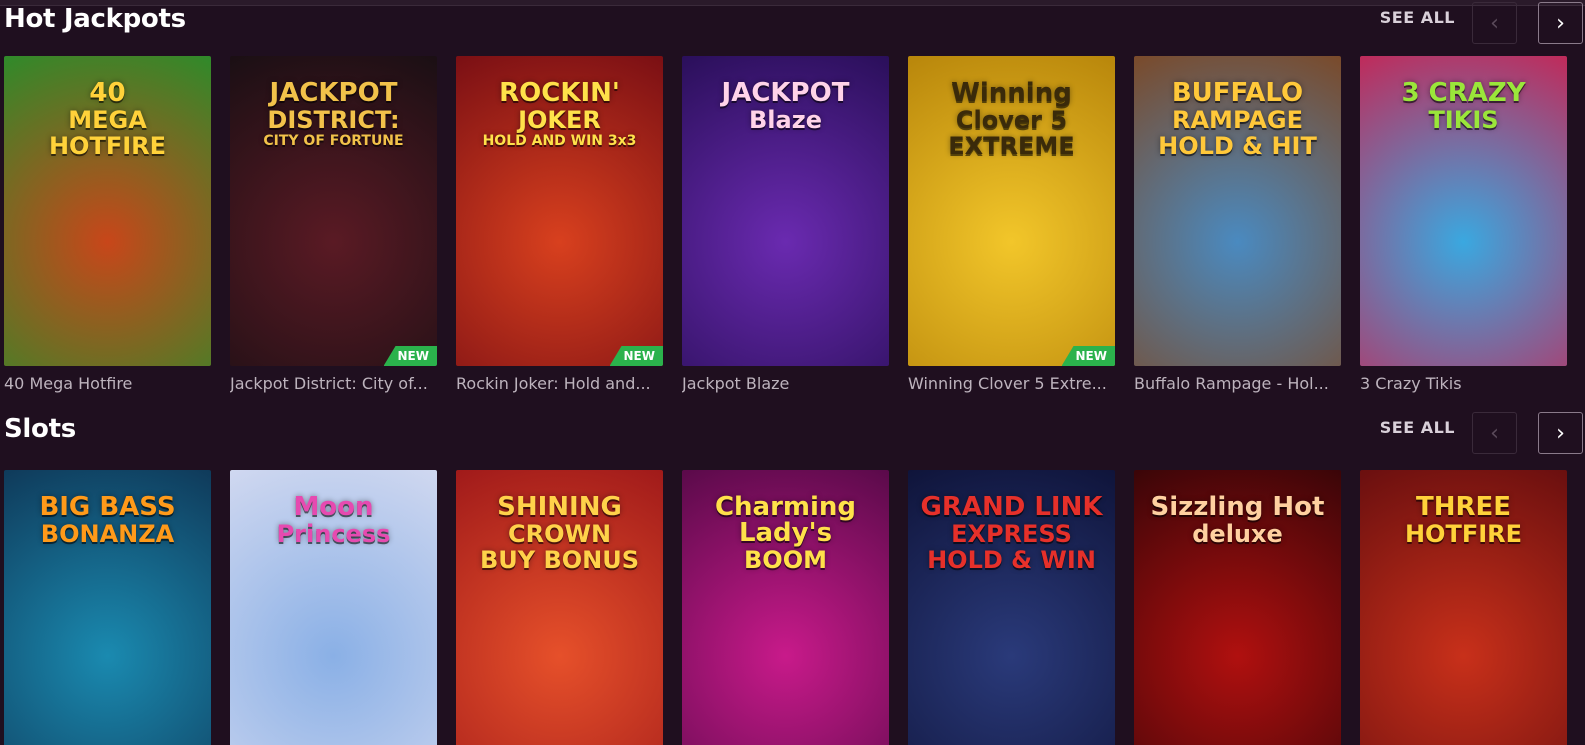 Image resolution: width=1585 pixels, height=745 pixels. What do you see at coordinates (107, 507) in the screenshot?
I see `game-logo-line: BIG BASS` at bounding box center [107, 507].